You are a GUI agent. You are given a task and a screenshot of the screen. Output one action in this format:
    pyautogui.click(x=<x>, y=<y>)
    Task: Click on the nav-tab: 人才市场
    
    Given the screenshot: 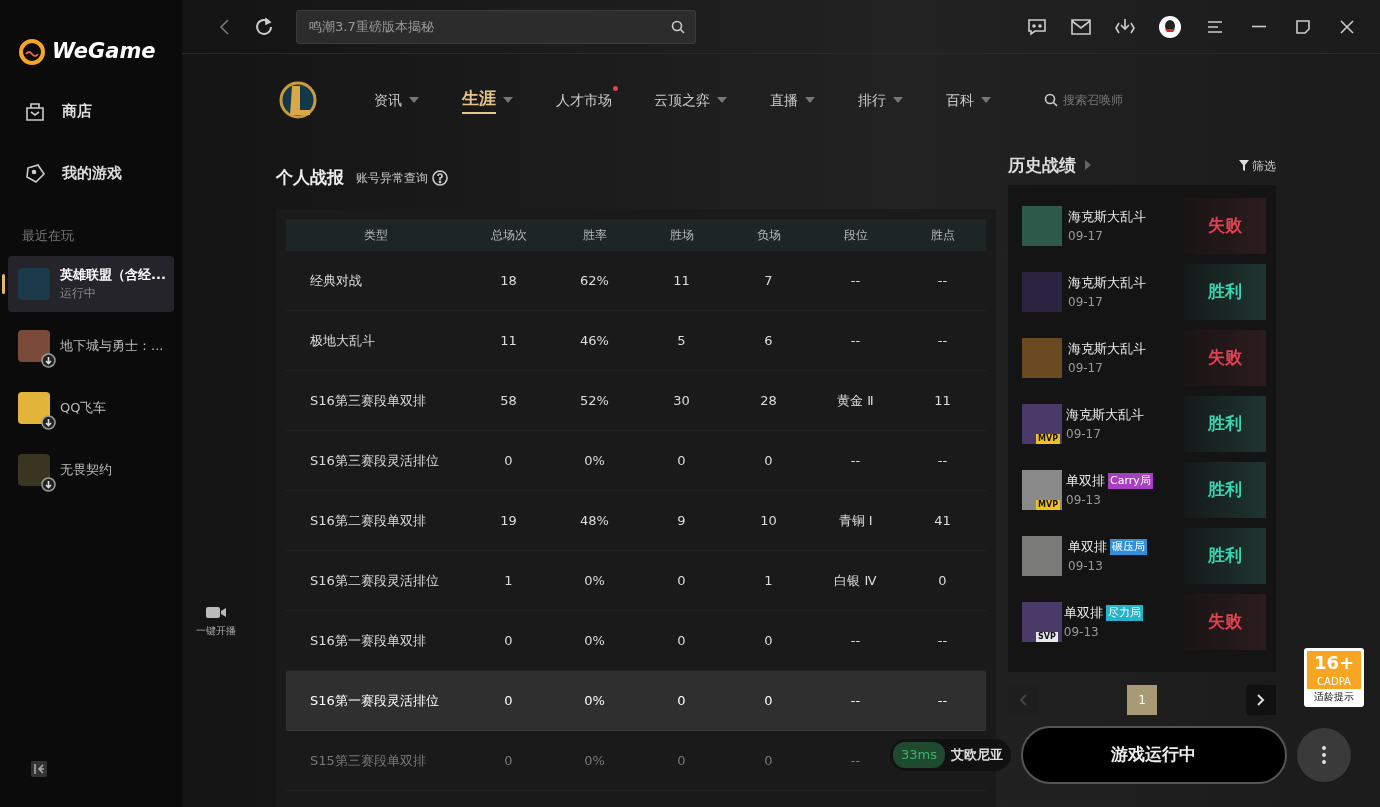 What is the action you would take?
    pyautogui.click(x=584, y=100)
    